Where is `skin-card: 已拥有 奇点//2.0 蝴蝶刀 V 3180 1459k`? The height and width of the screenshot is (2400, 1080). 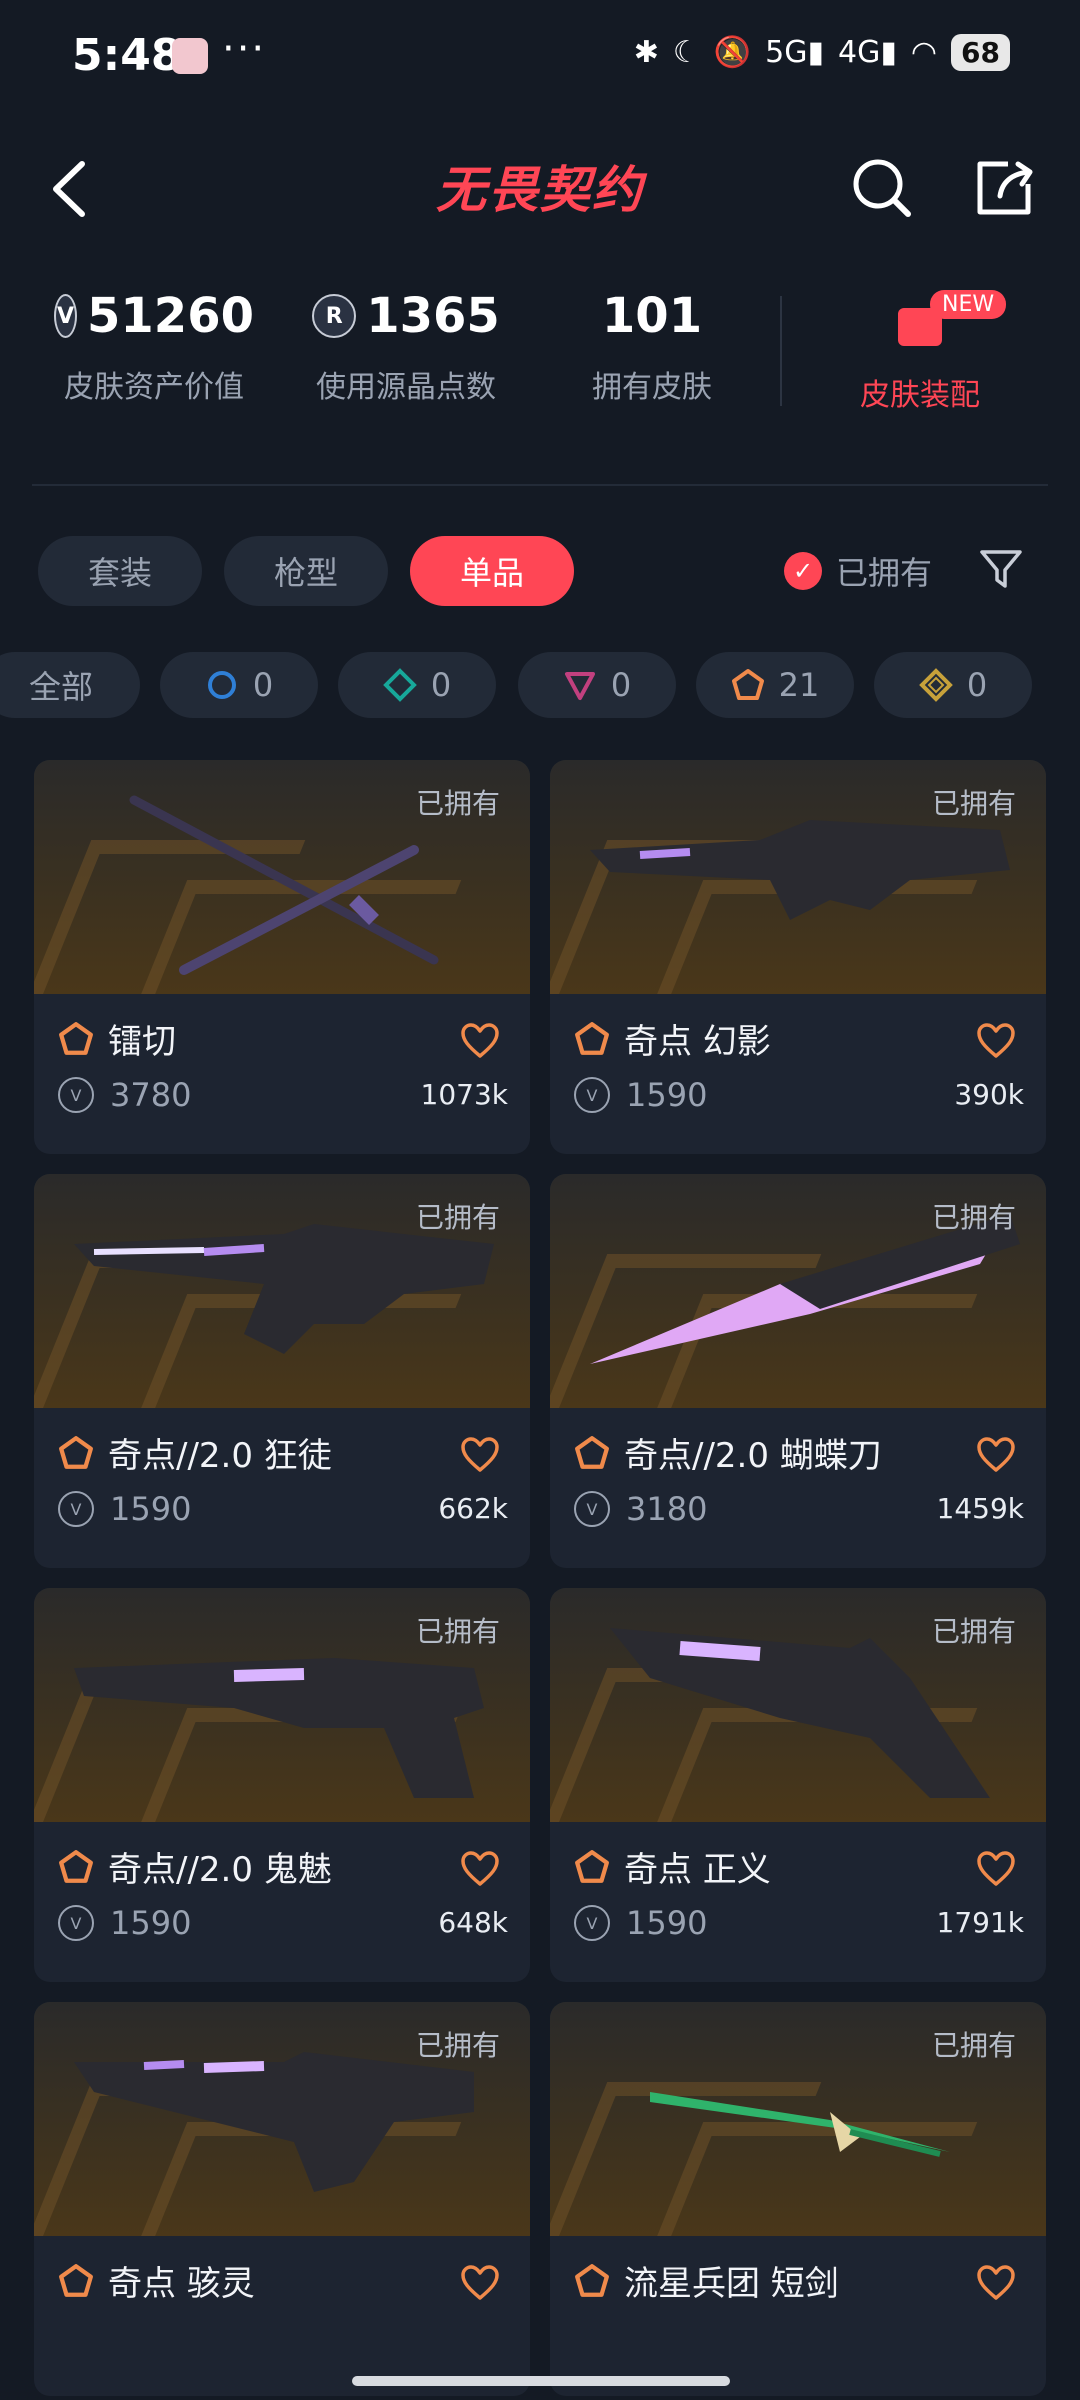
skin-card: 已拥有 奇点//2.0 蝴蝶刀 V 3180 1459k is located at coordinates (798, 1371).